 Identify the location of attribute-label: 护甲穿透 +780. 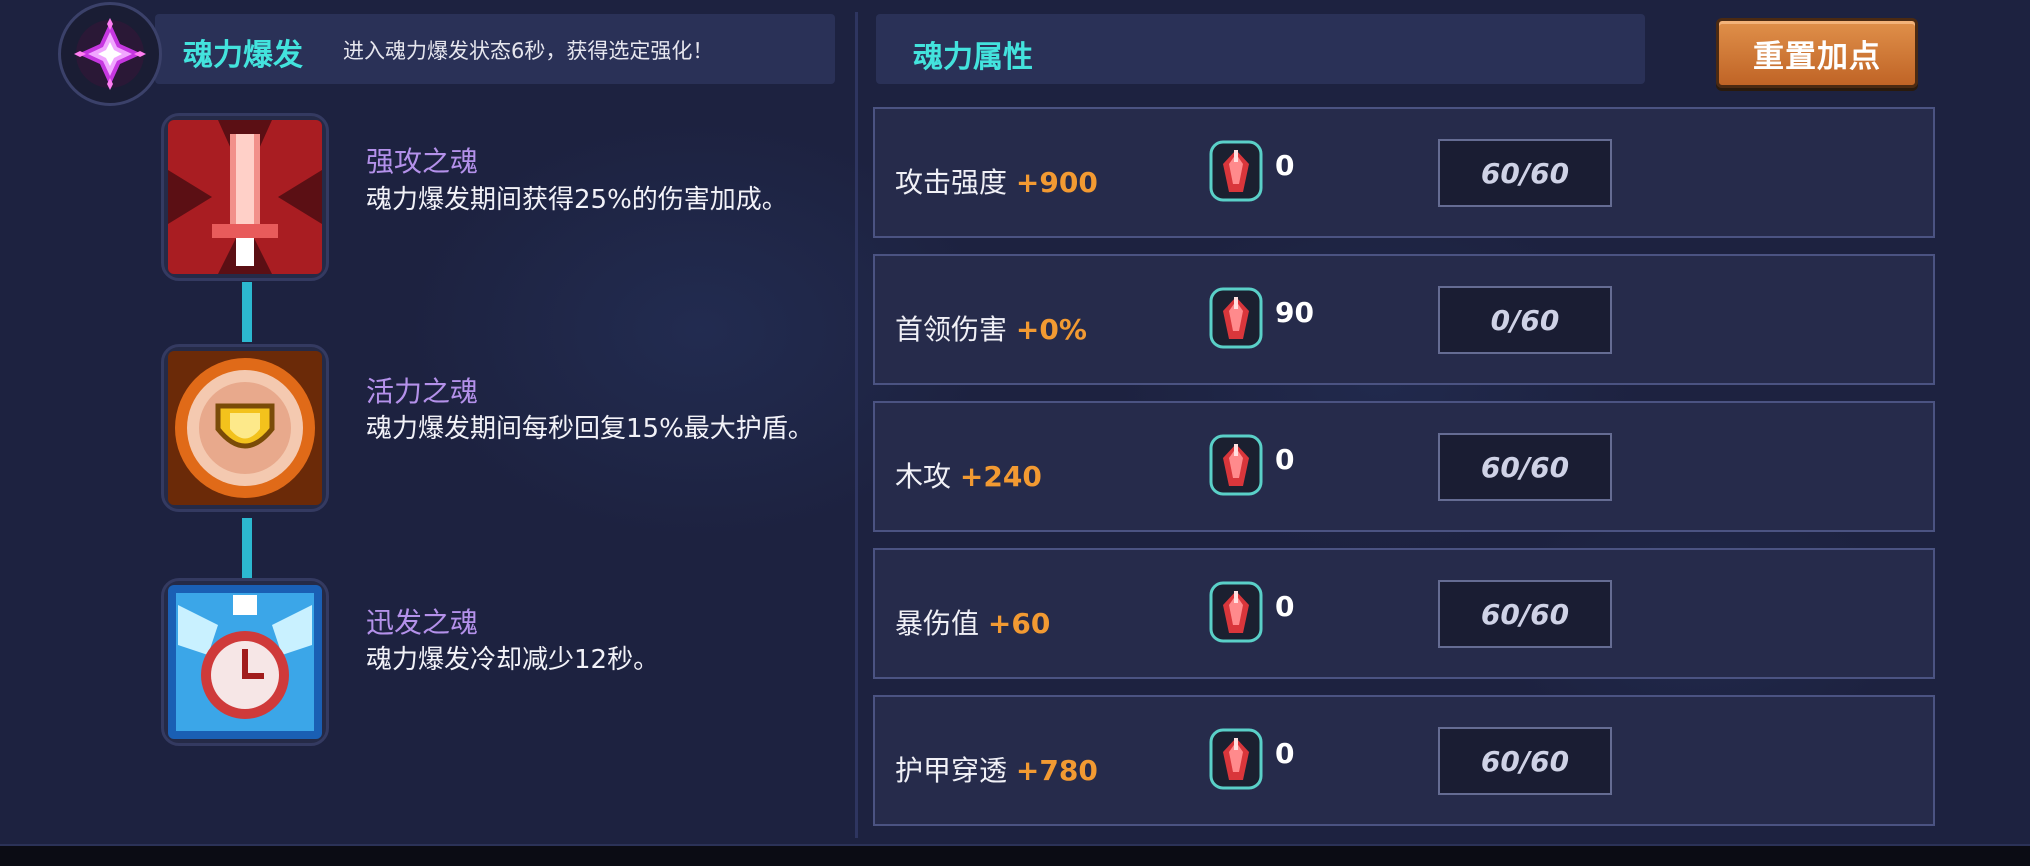
(996, 769).